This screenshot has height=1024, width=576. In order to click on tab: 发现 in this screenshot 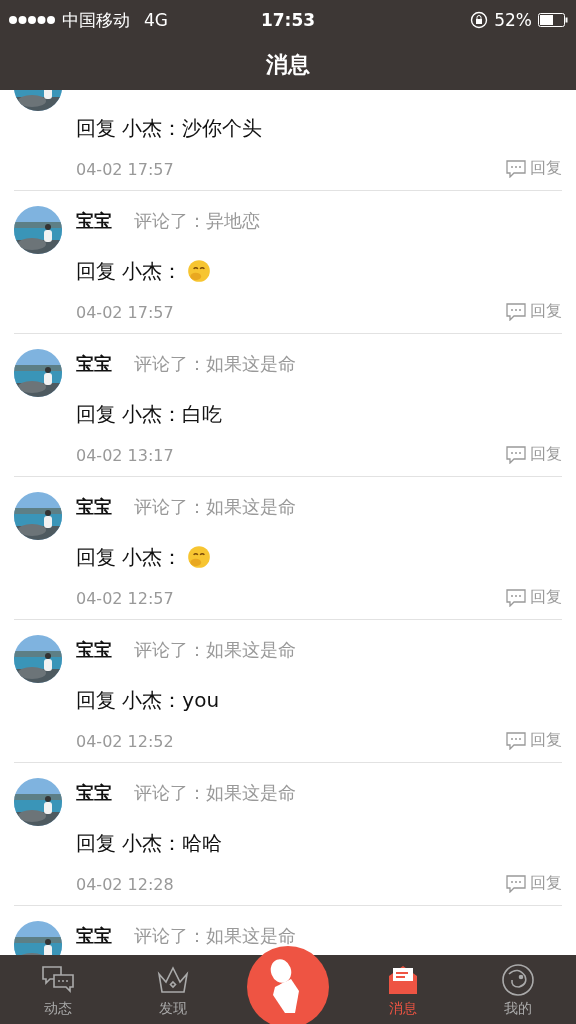, I will do `click(173, 989)`.